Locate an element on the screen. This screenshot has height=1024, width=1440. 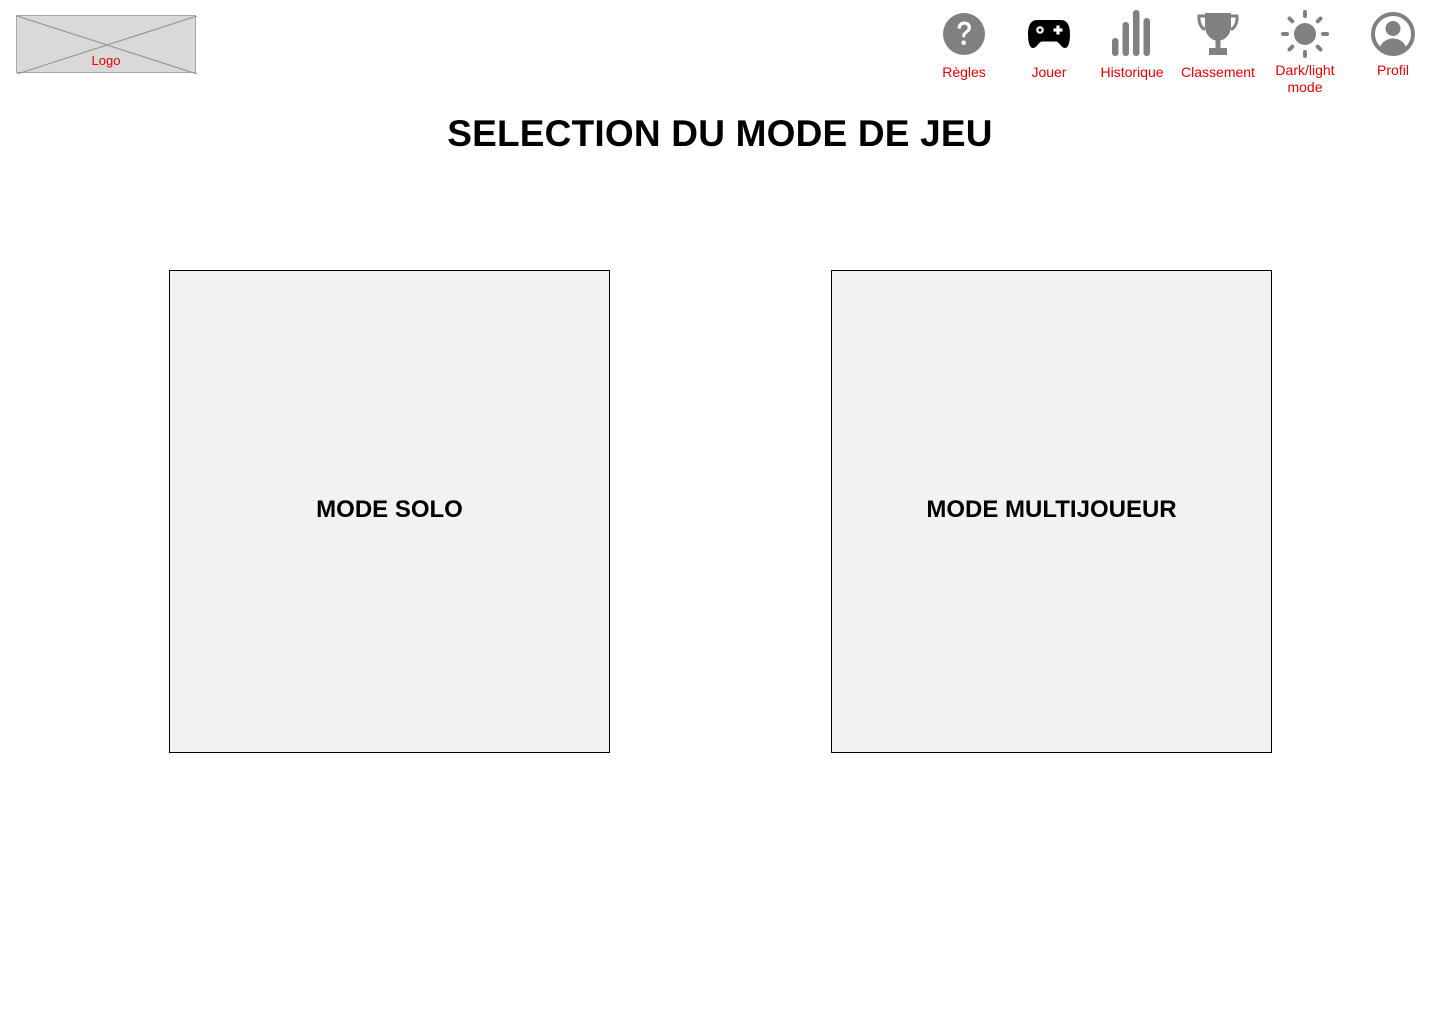
nav-item-classement: Classement is located at coordinates (1218, 45).